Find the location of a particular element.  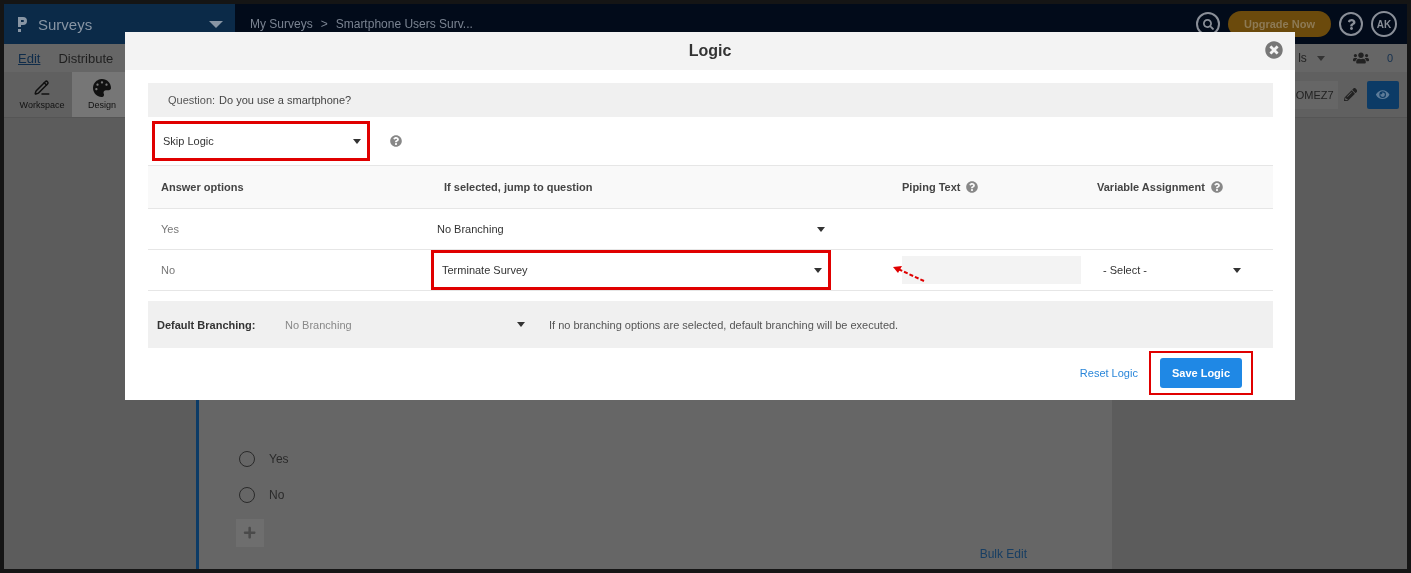

answer-option: Yes is located at coordinates (170, 229).